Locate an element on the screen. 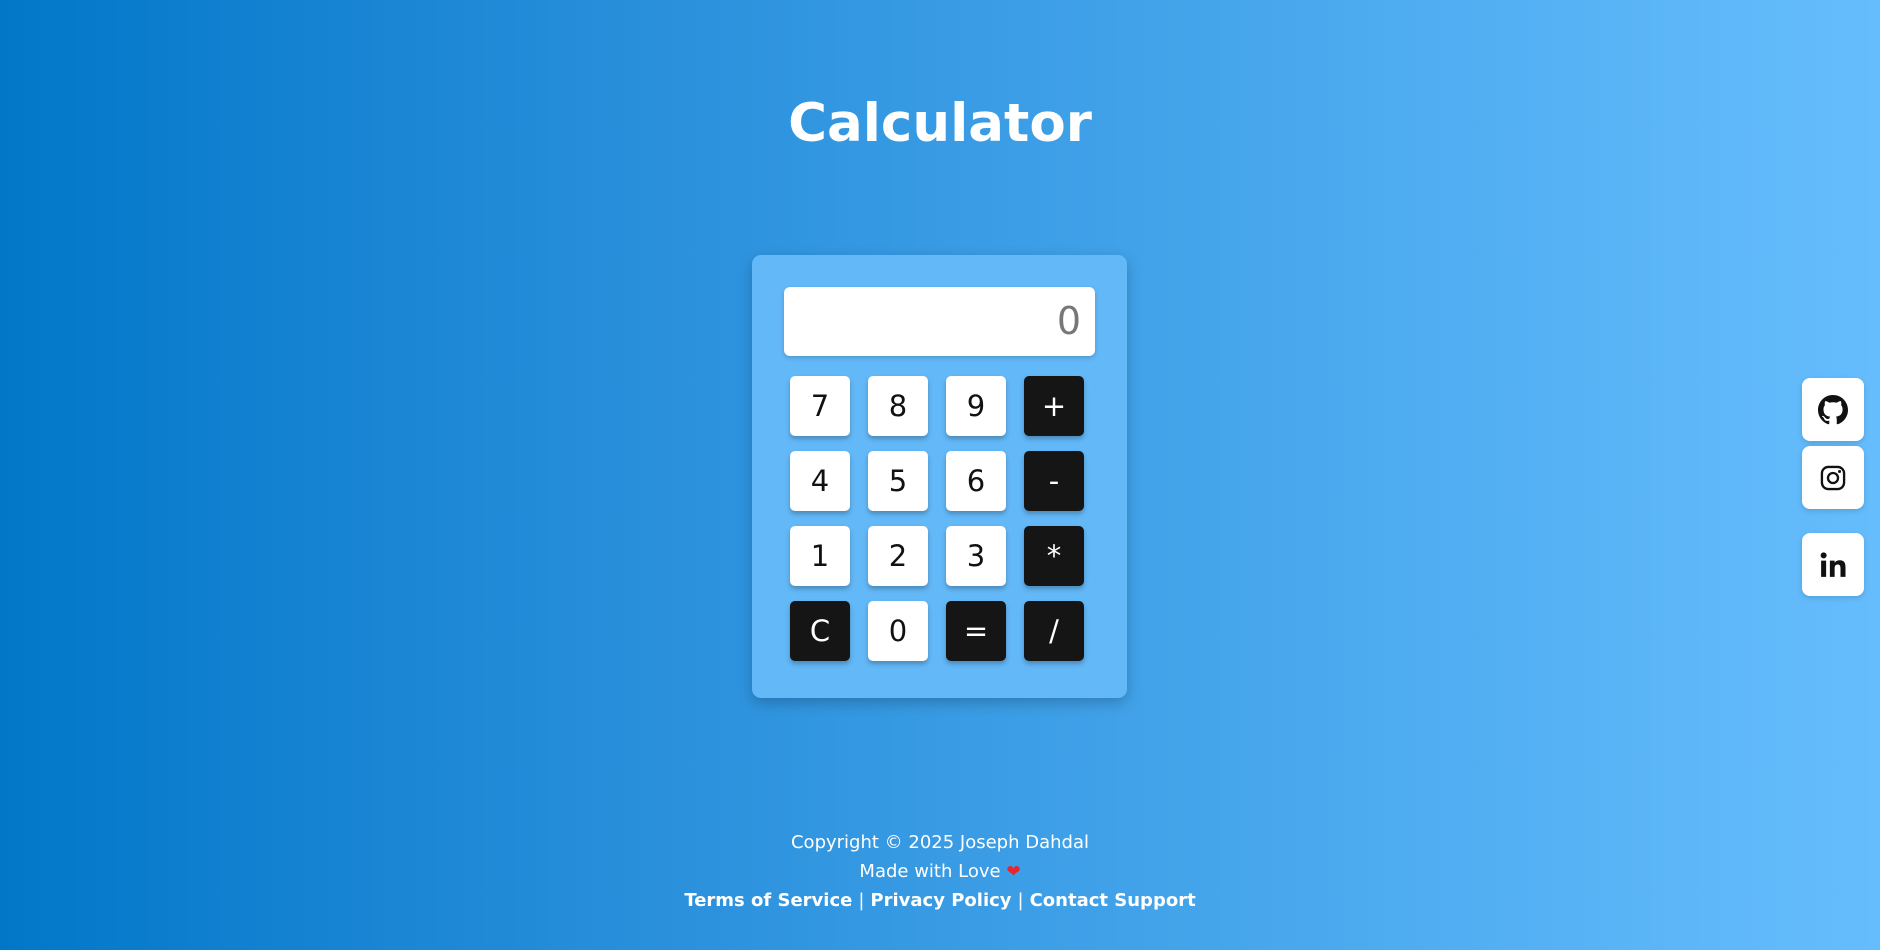  linkedin-icon is located at coordinates (1833, 565).